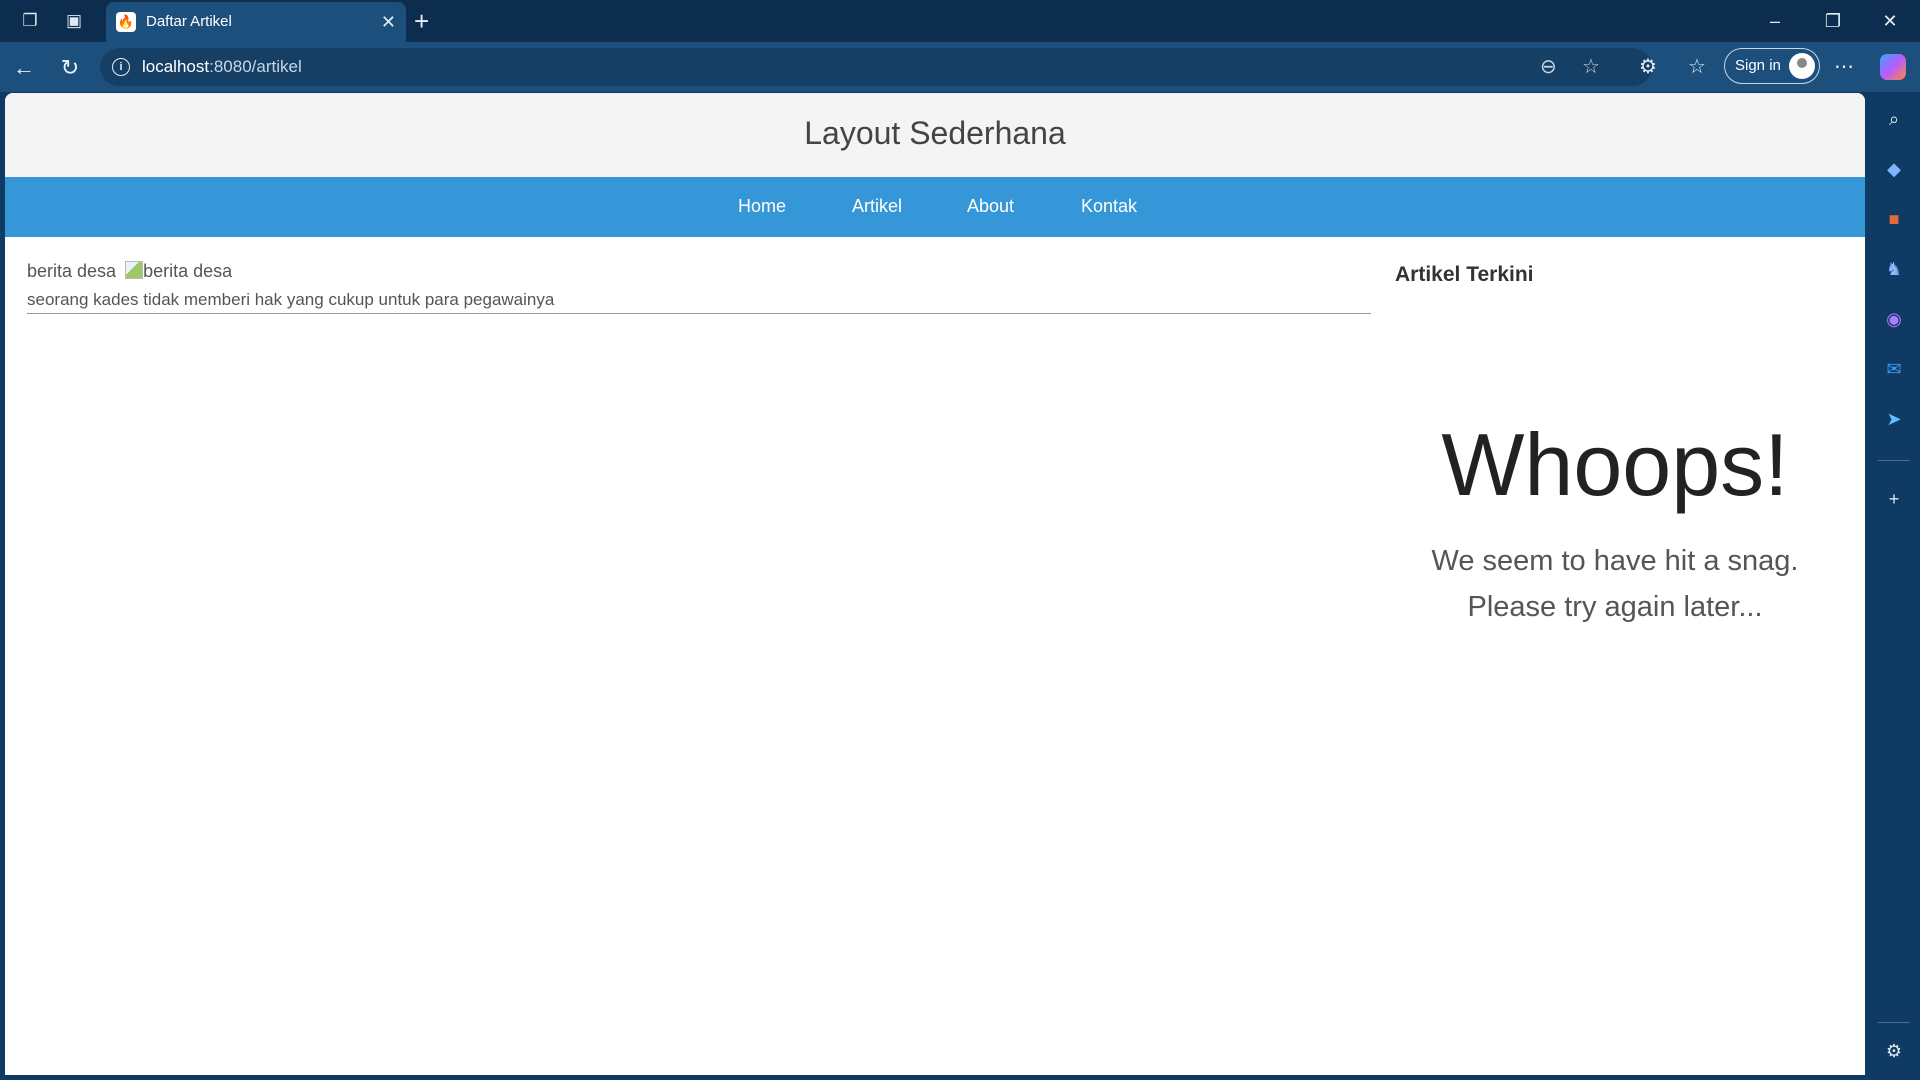  I want to click on error-message-line1: We seem to have hit a snag., so click(1615, 561).